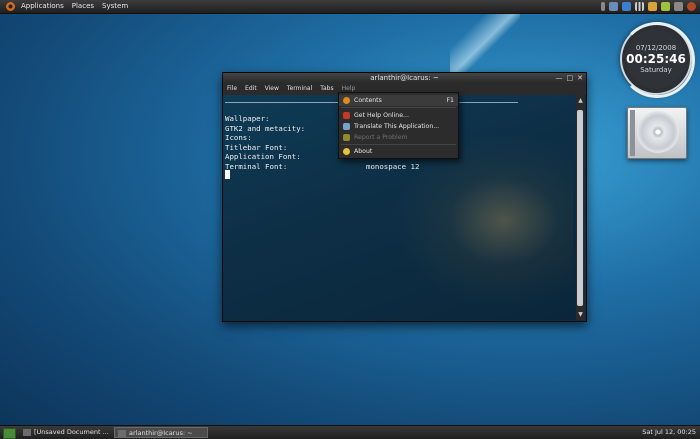 The image size is (700, 439). What do you see at coordinates (326, 89) in the screenshot?
I see `menu-tabs: Tabs` at bounding box center [326, 89].